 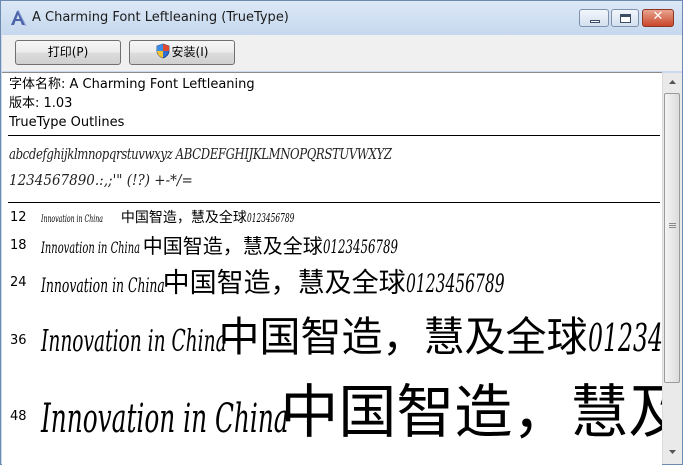 What do you see at coordinates (18, 340) in the screenshot?
I see `sample-size-label: 36` at bounding box center [18, 340].